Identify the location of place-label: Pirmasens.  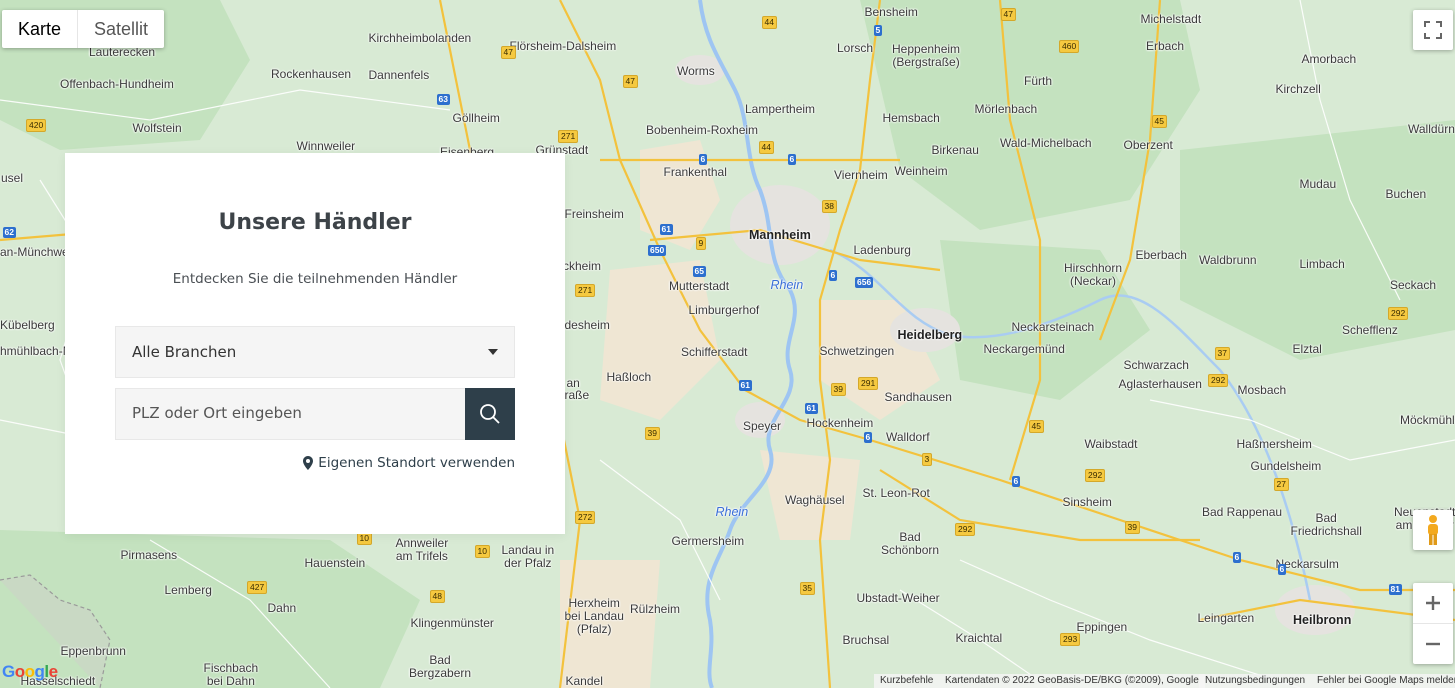
(149, 554).